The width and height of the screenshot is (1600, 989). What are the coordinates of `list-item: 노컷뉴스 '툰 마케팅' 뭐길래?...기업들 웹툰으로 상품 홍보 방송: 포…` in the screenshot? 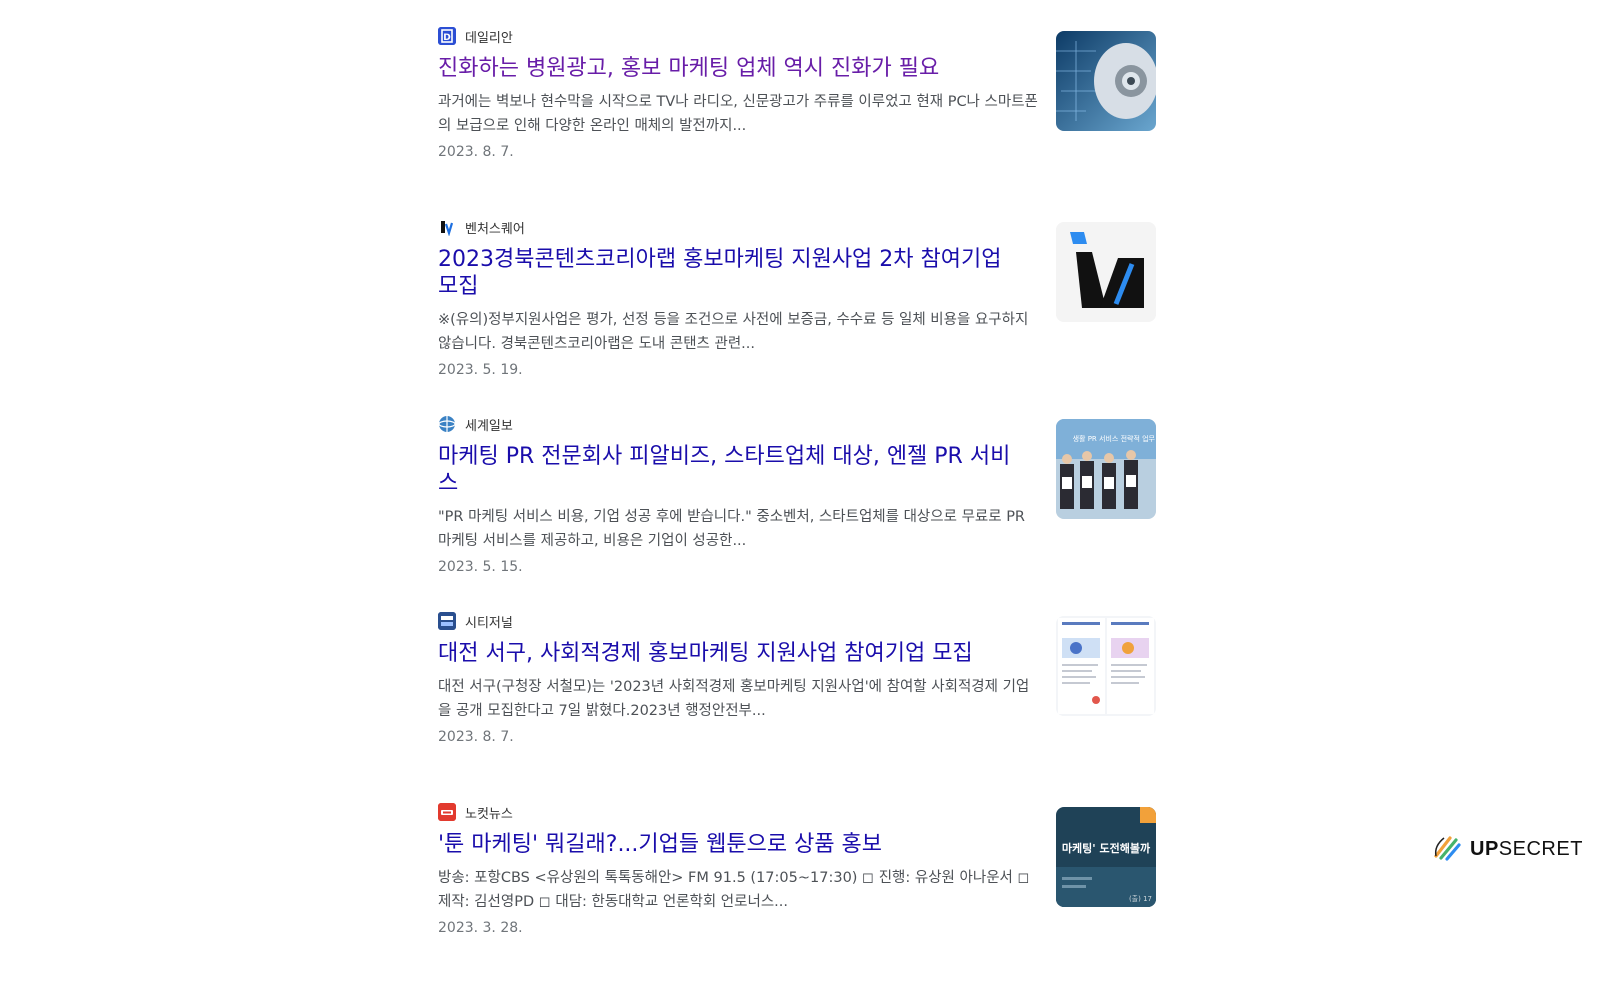 It's located at (797, 895).